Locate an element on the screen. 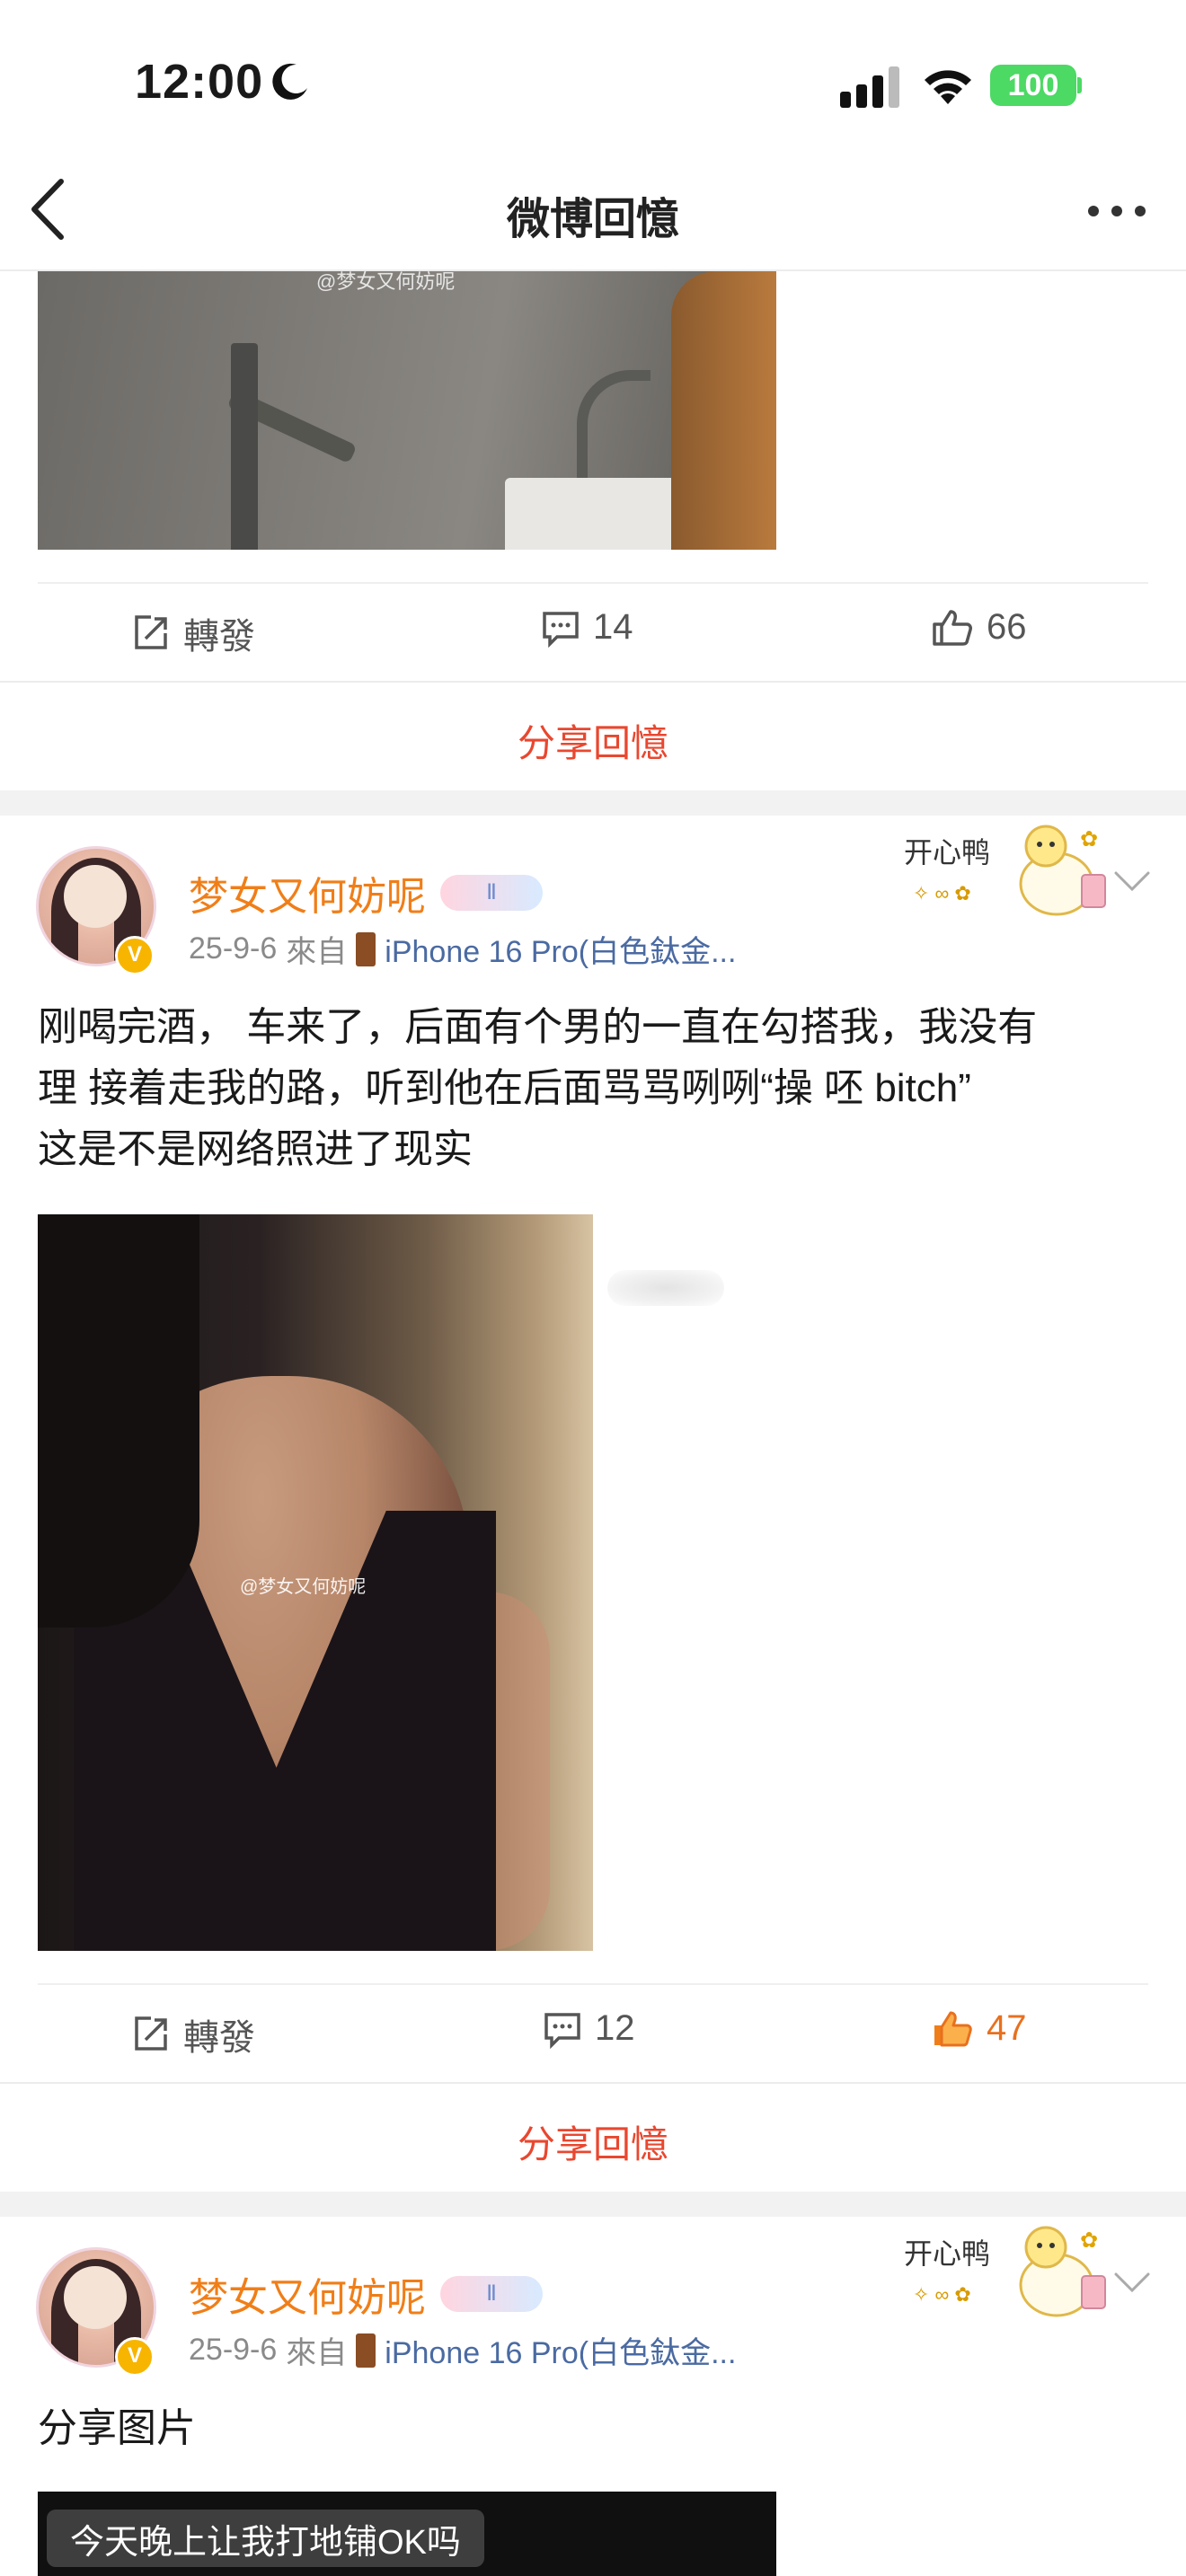 The image size is (1186, 2576). page-title: 微博回憶 is located at coordinates (592, 219).